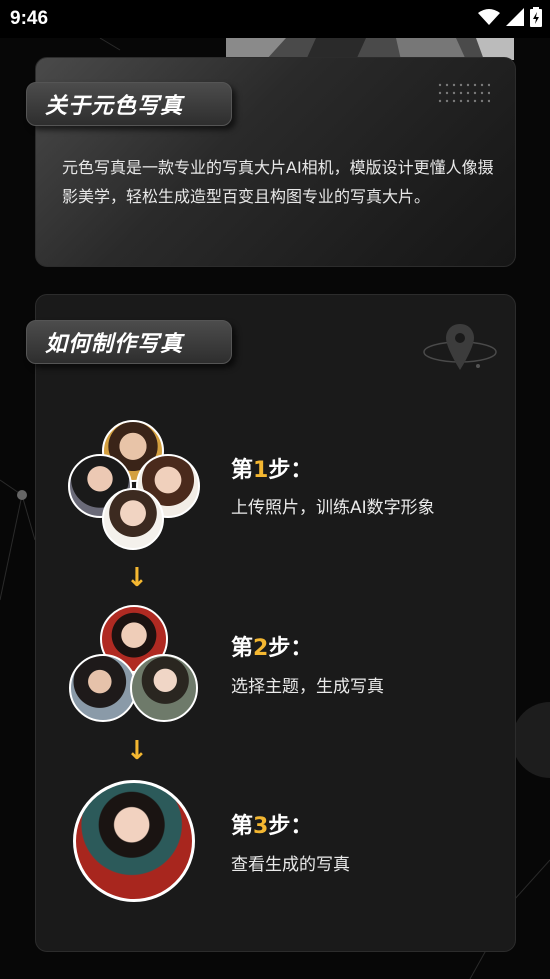  Describe the element at coordinates (275, 19) in the screenshot. I see `status-bar: 9:46` at that location.